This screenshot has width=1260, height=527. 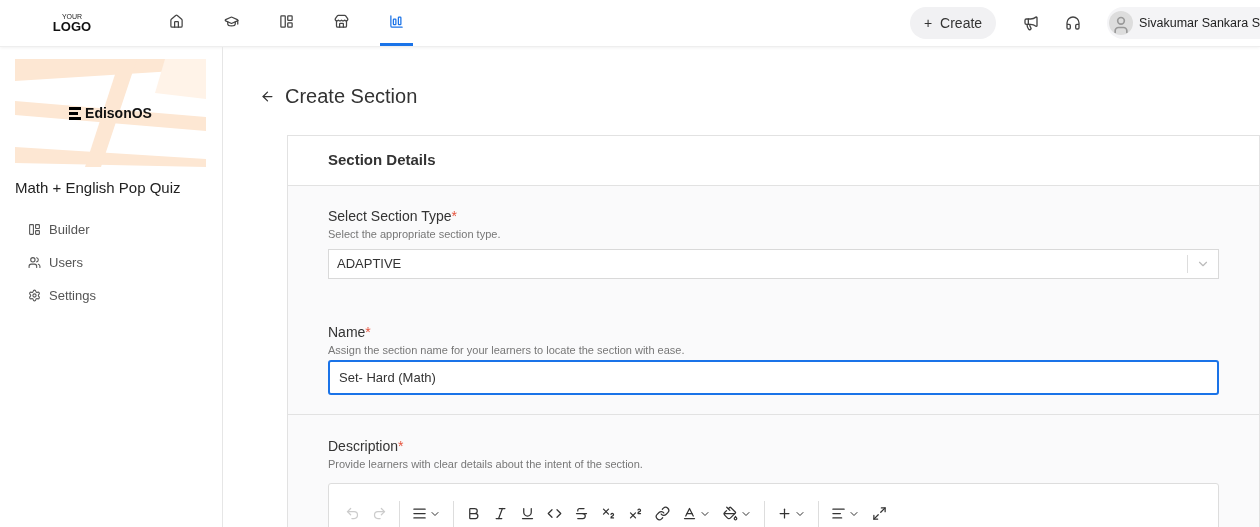 What do you see at coordinates (347, 332) in the screenshot?
I see `field-label: Name` at bounding box center [347, 332].